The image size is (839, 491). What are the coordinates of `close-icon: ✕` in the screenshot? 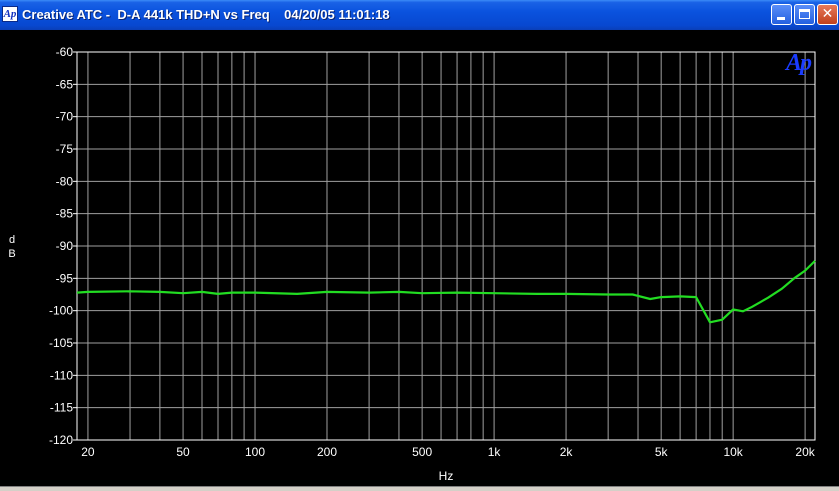 It's located at (827, 14).